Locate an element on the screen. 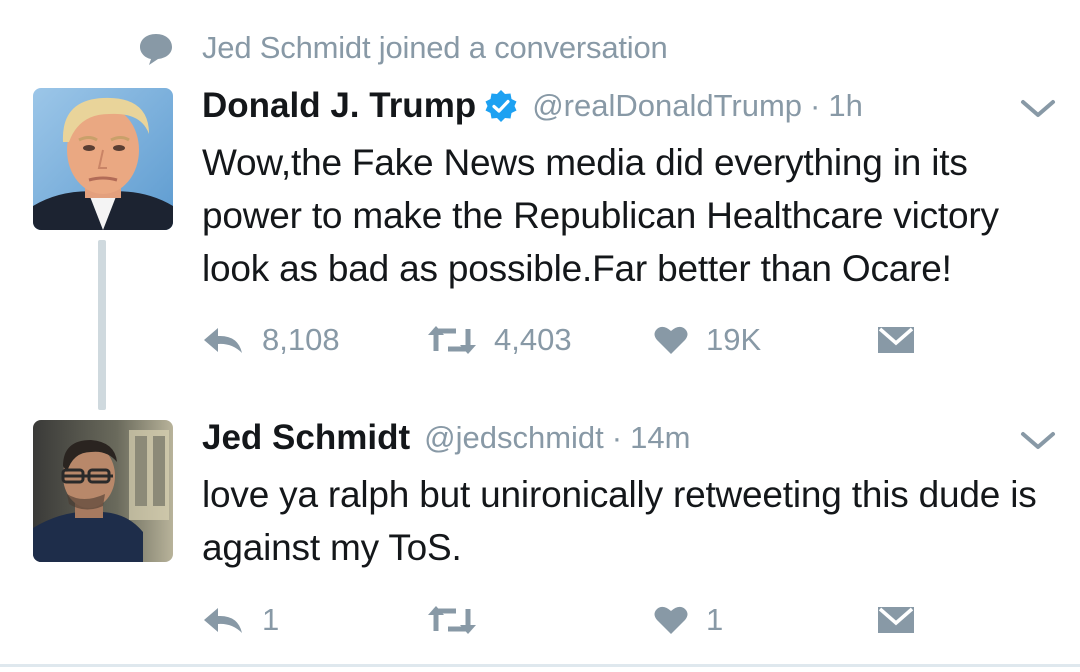 The image size is (1080, 672). handle: @realDonaldTrump is located at coordinates (667, 106).